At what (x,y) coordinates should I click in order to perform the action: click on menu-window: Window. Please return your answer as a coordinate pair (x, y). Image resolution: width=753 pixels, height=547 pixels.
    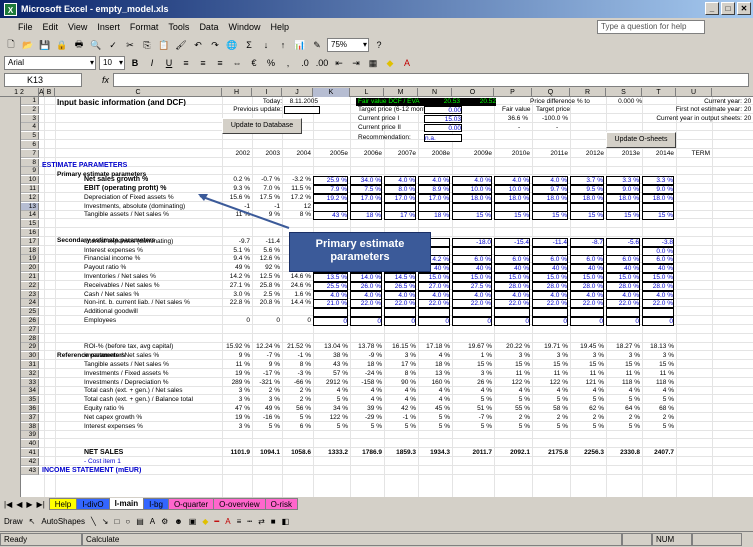
    Looking at the image, I should click on (244, 27).